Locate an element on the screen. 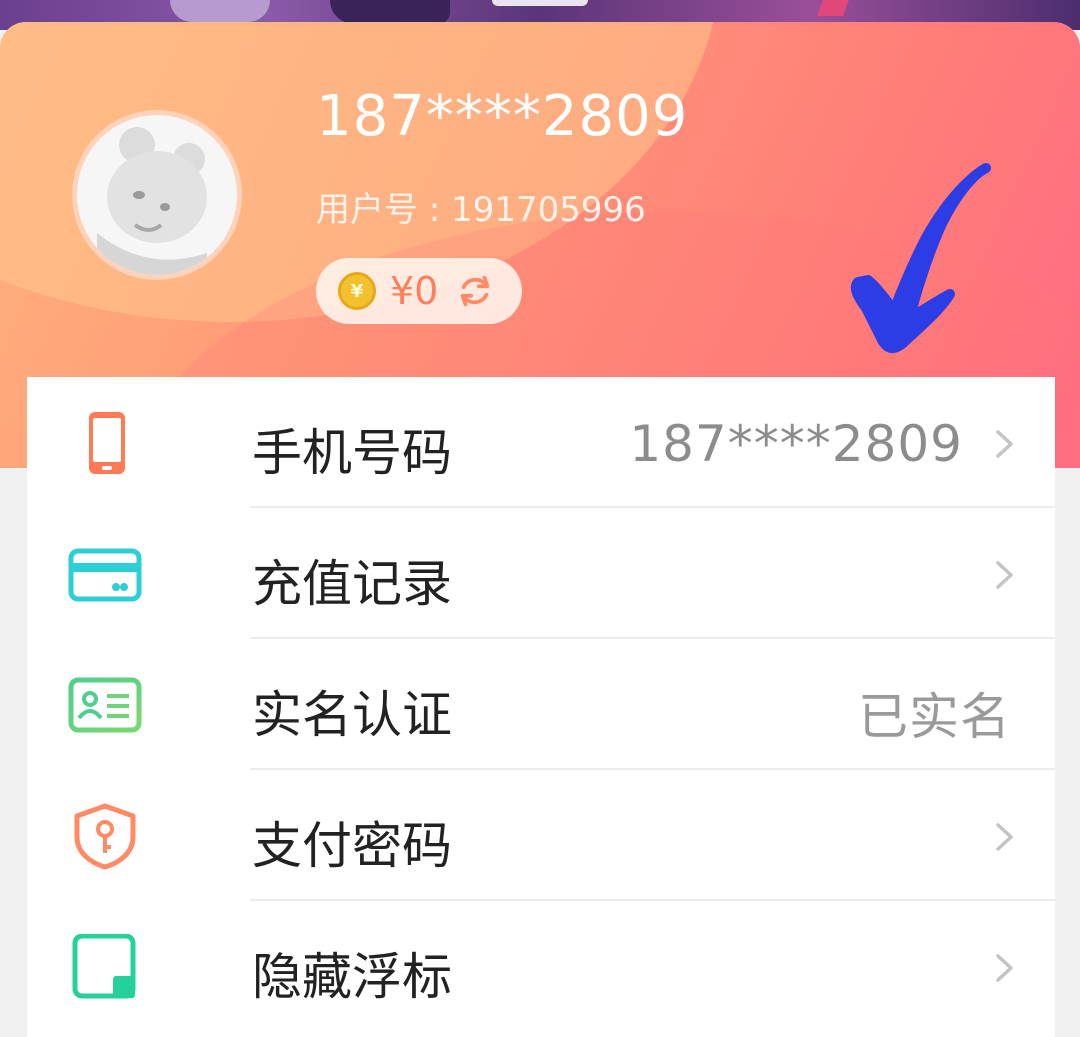 This screenshot has height=1037, width=1080. profile-phone-number: 187****2809 is located at coordinates (502, 116).